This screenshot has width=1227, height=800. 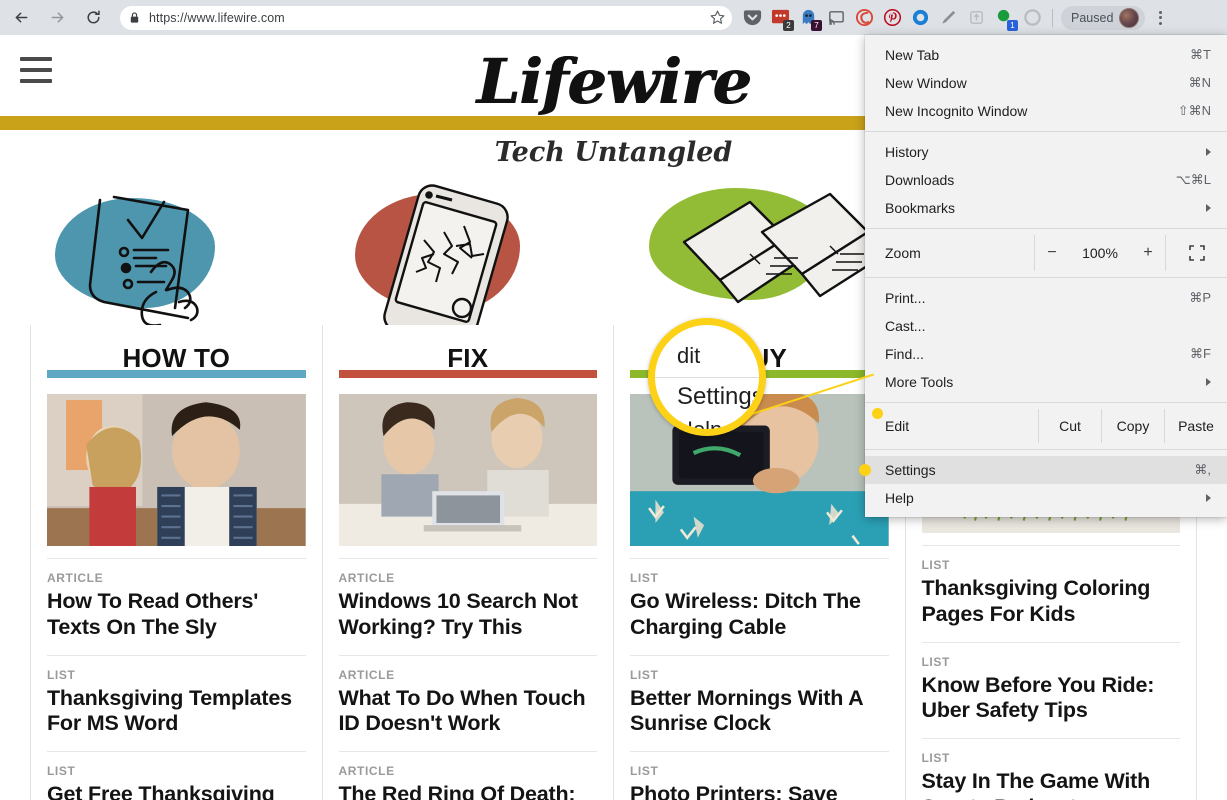 I want to click on item-headline: Stay In The Game With Sports Podcasts, so click(x=1051, y=784).